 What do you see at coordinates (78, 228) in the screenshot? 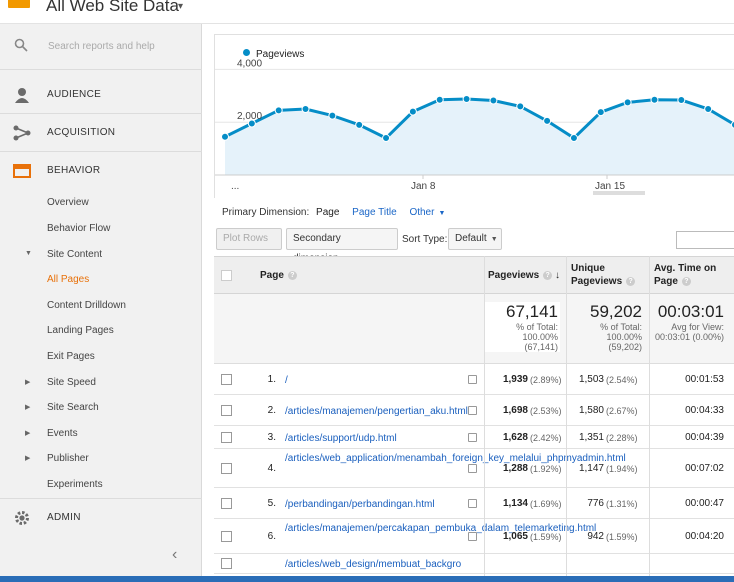
I see `nav-behavior-flow: Behavior Flow` at bounding box center [78, 228].